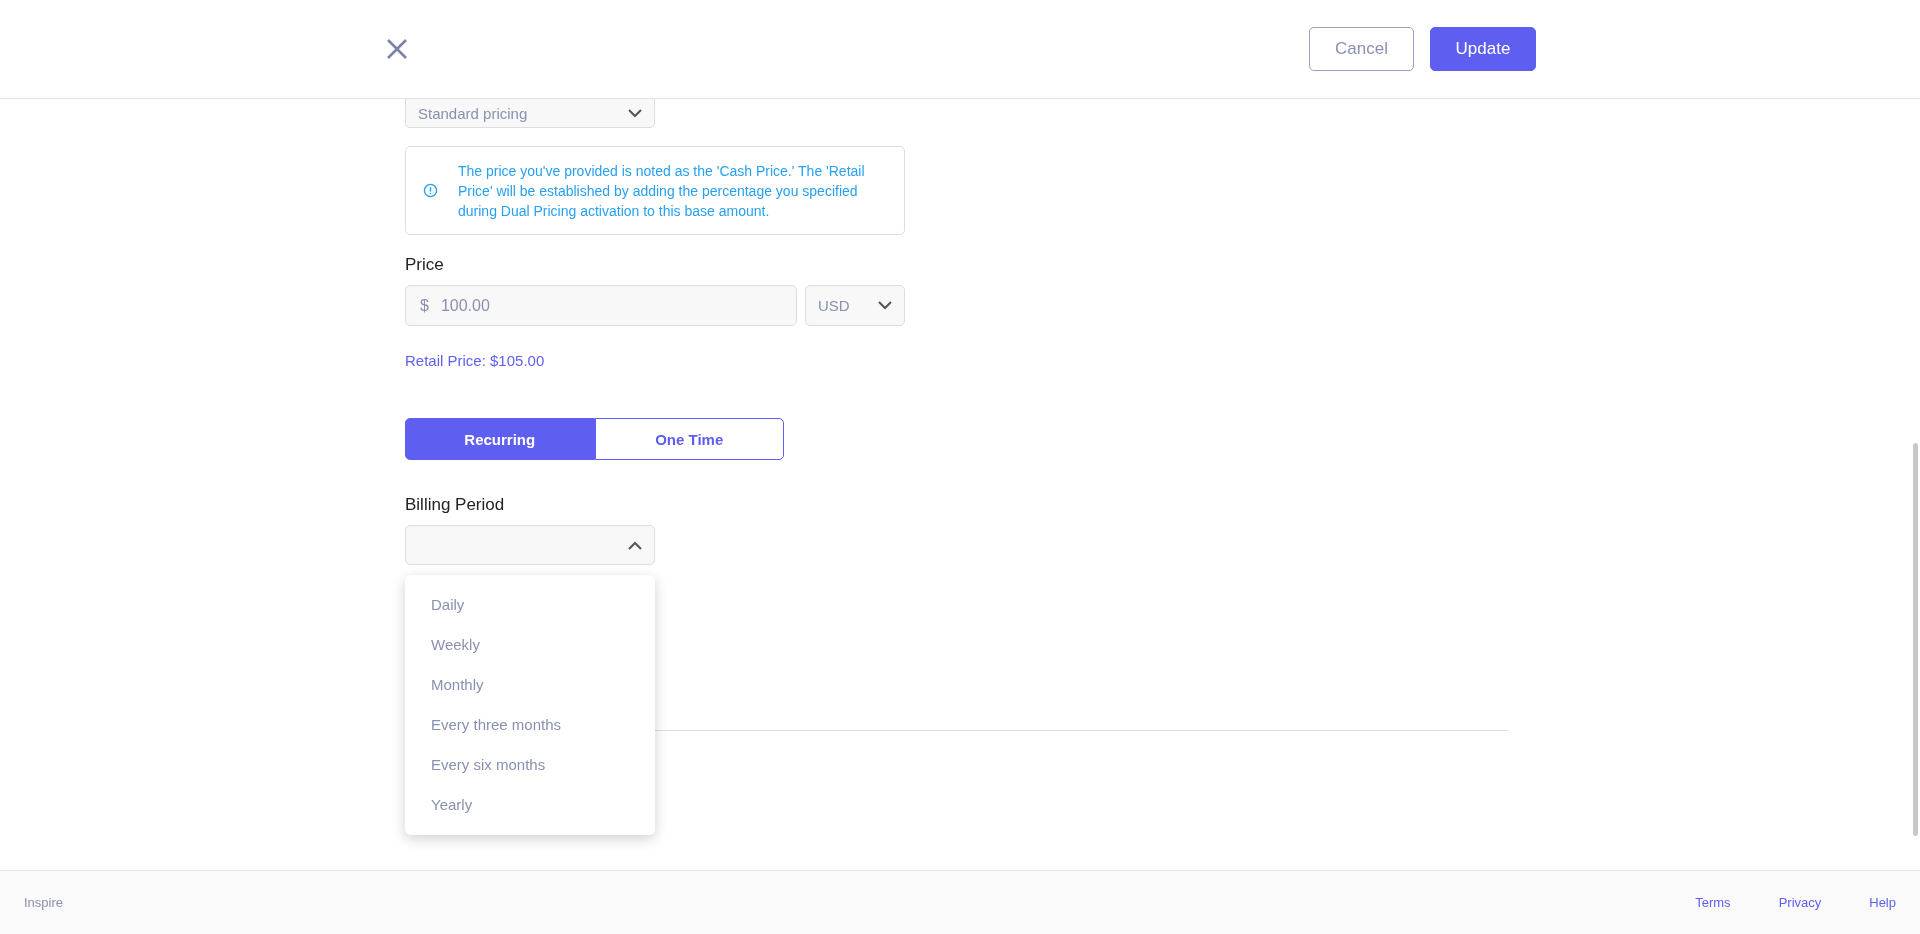  What do you see at coordinates (530, 765) in the screenshot?
I see `dropdown-option: Every six months` at bounding box center [530, 765].